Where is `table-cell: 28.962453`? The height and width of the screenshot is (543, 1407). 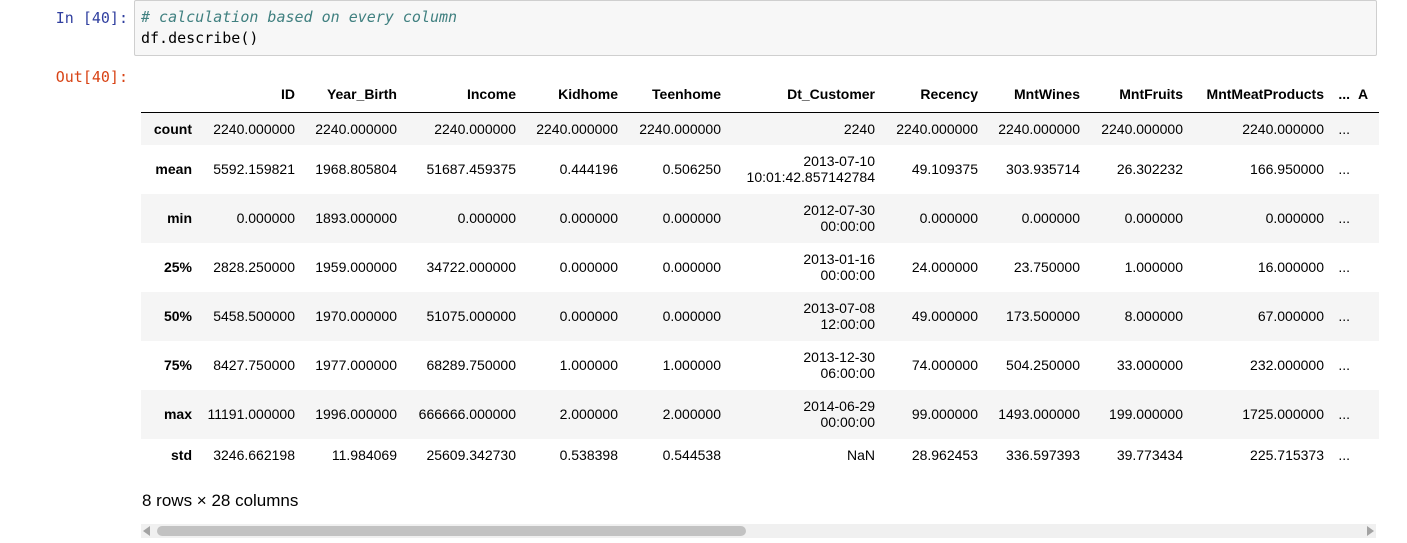
table-cell: 28.962453 is located at coordinates (944, 454).